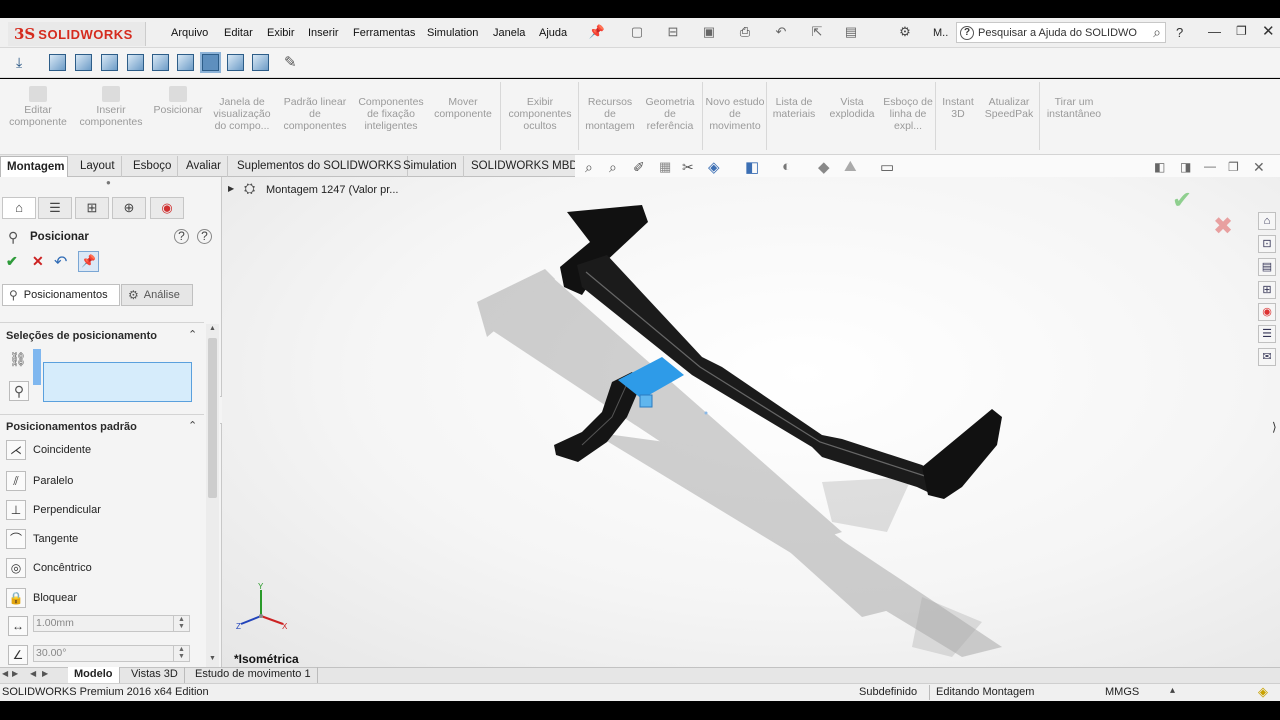 The width and height of the screenshot is (1280, 720). I want to click on angle-input: 30.00° ▲ ▼, so click(111, 653).